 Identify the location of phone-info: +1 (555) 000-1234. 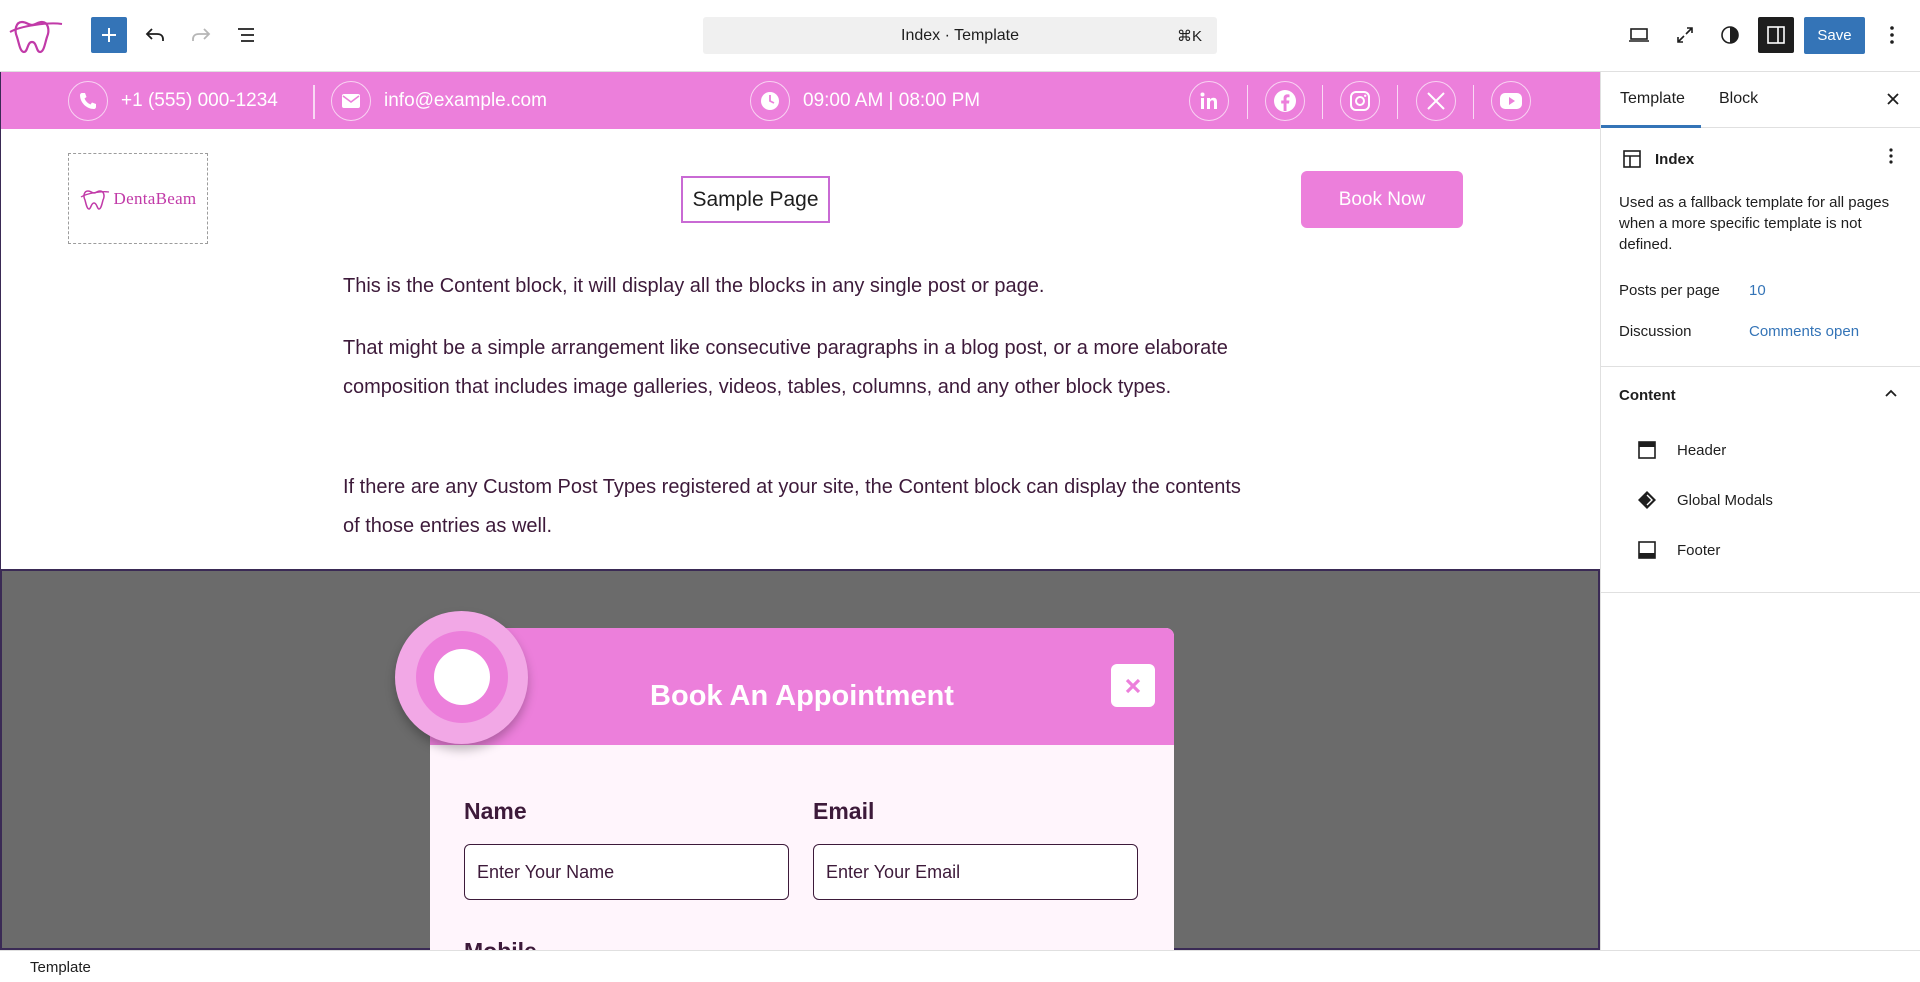
(173, 101).